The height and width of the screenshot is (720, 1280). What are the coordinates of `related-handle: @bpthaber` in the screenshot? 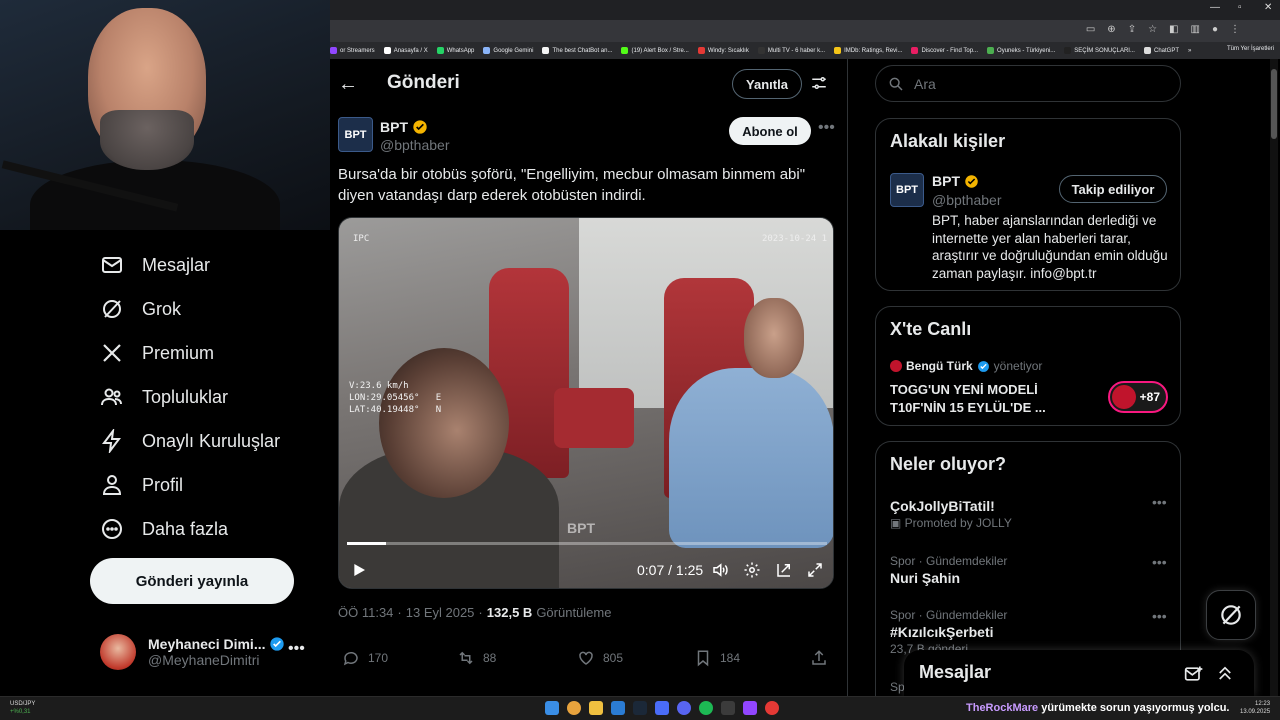 It's located at (966, 200).